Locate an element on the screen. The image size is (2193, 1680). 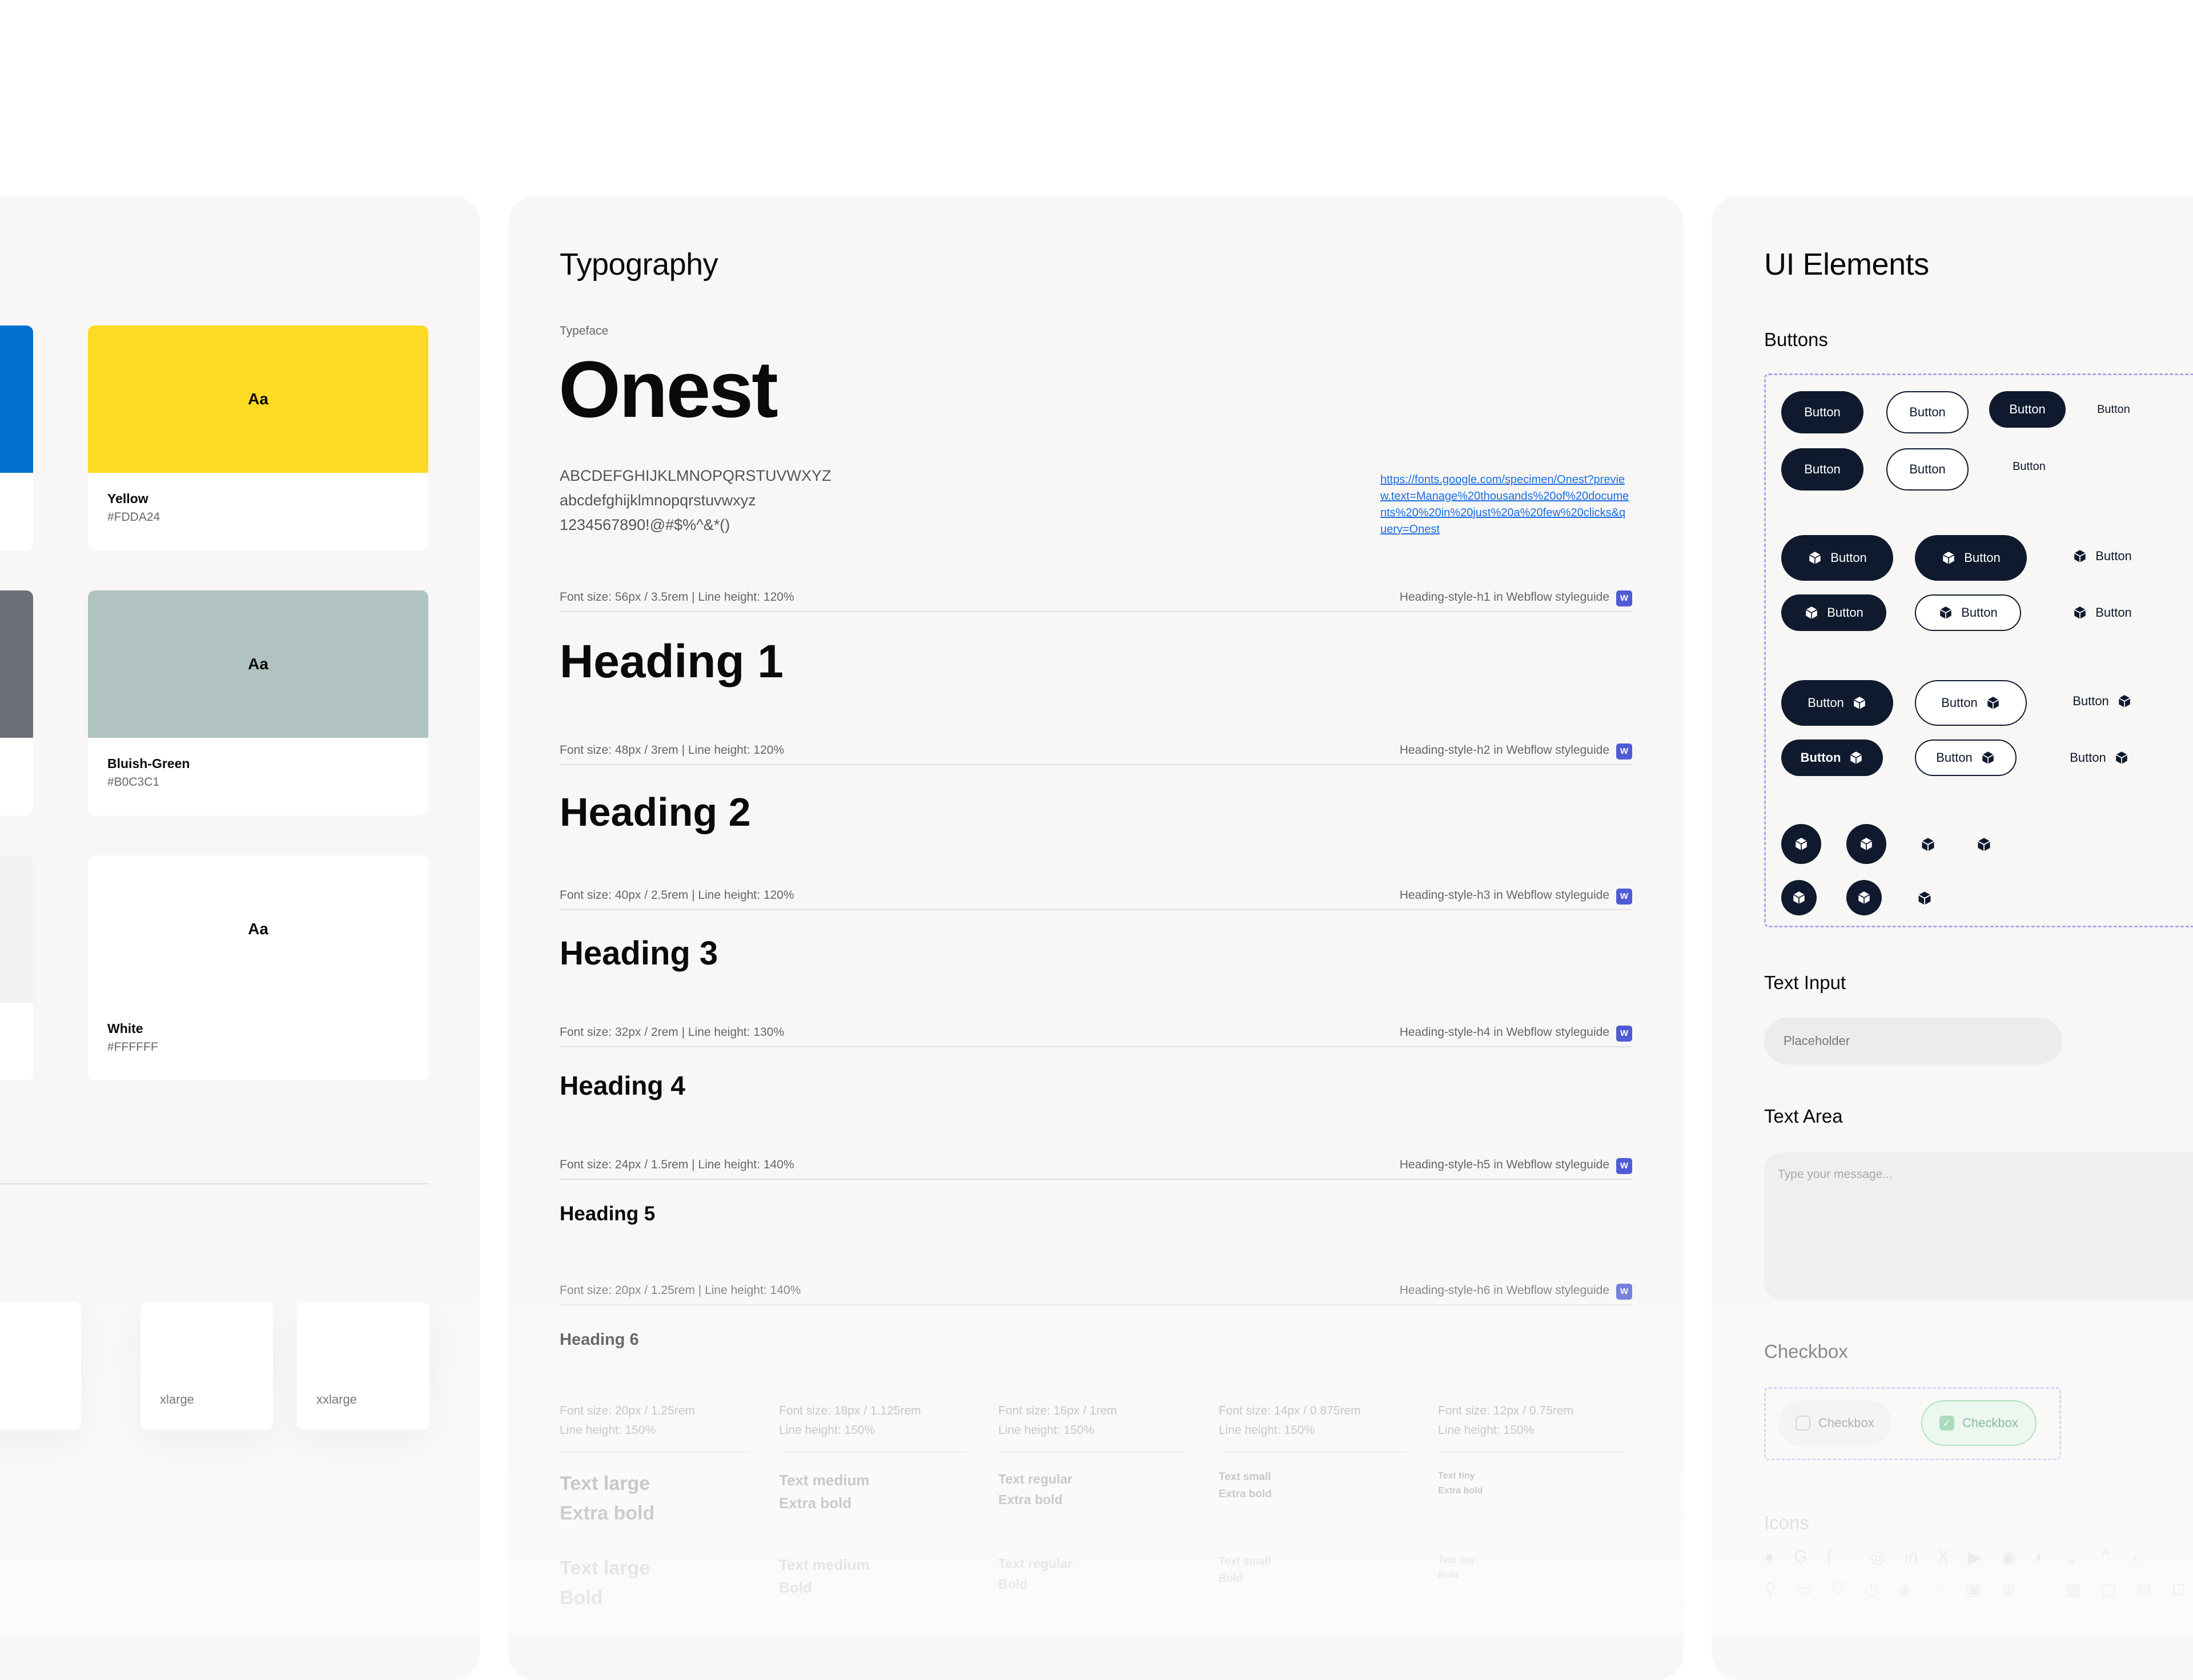
icon-glyph: G is located at coordinates (1801, 1557).